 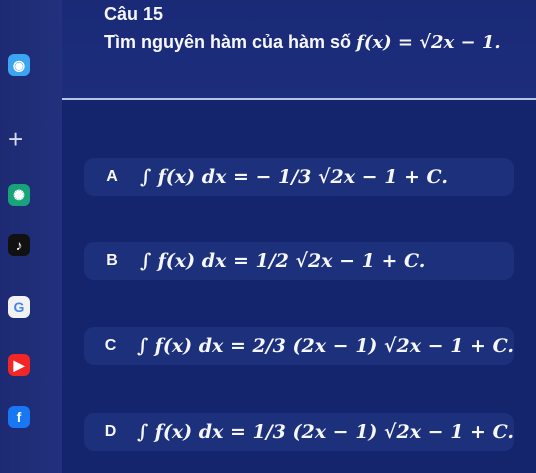 I want to click on google-icon: G, so click(x=19, y=307).